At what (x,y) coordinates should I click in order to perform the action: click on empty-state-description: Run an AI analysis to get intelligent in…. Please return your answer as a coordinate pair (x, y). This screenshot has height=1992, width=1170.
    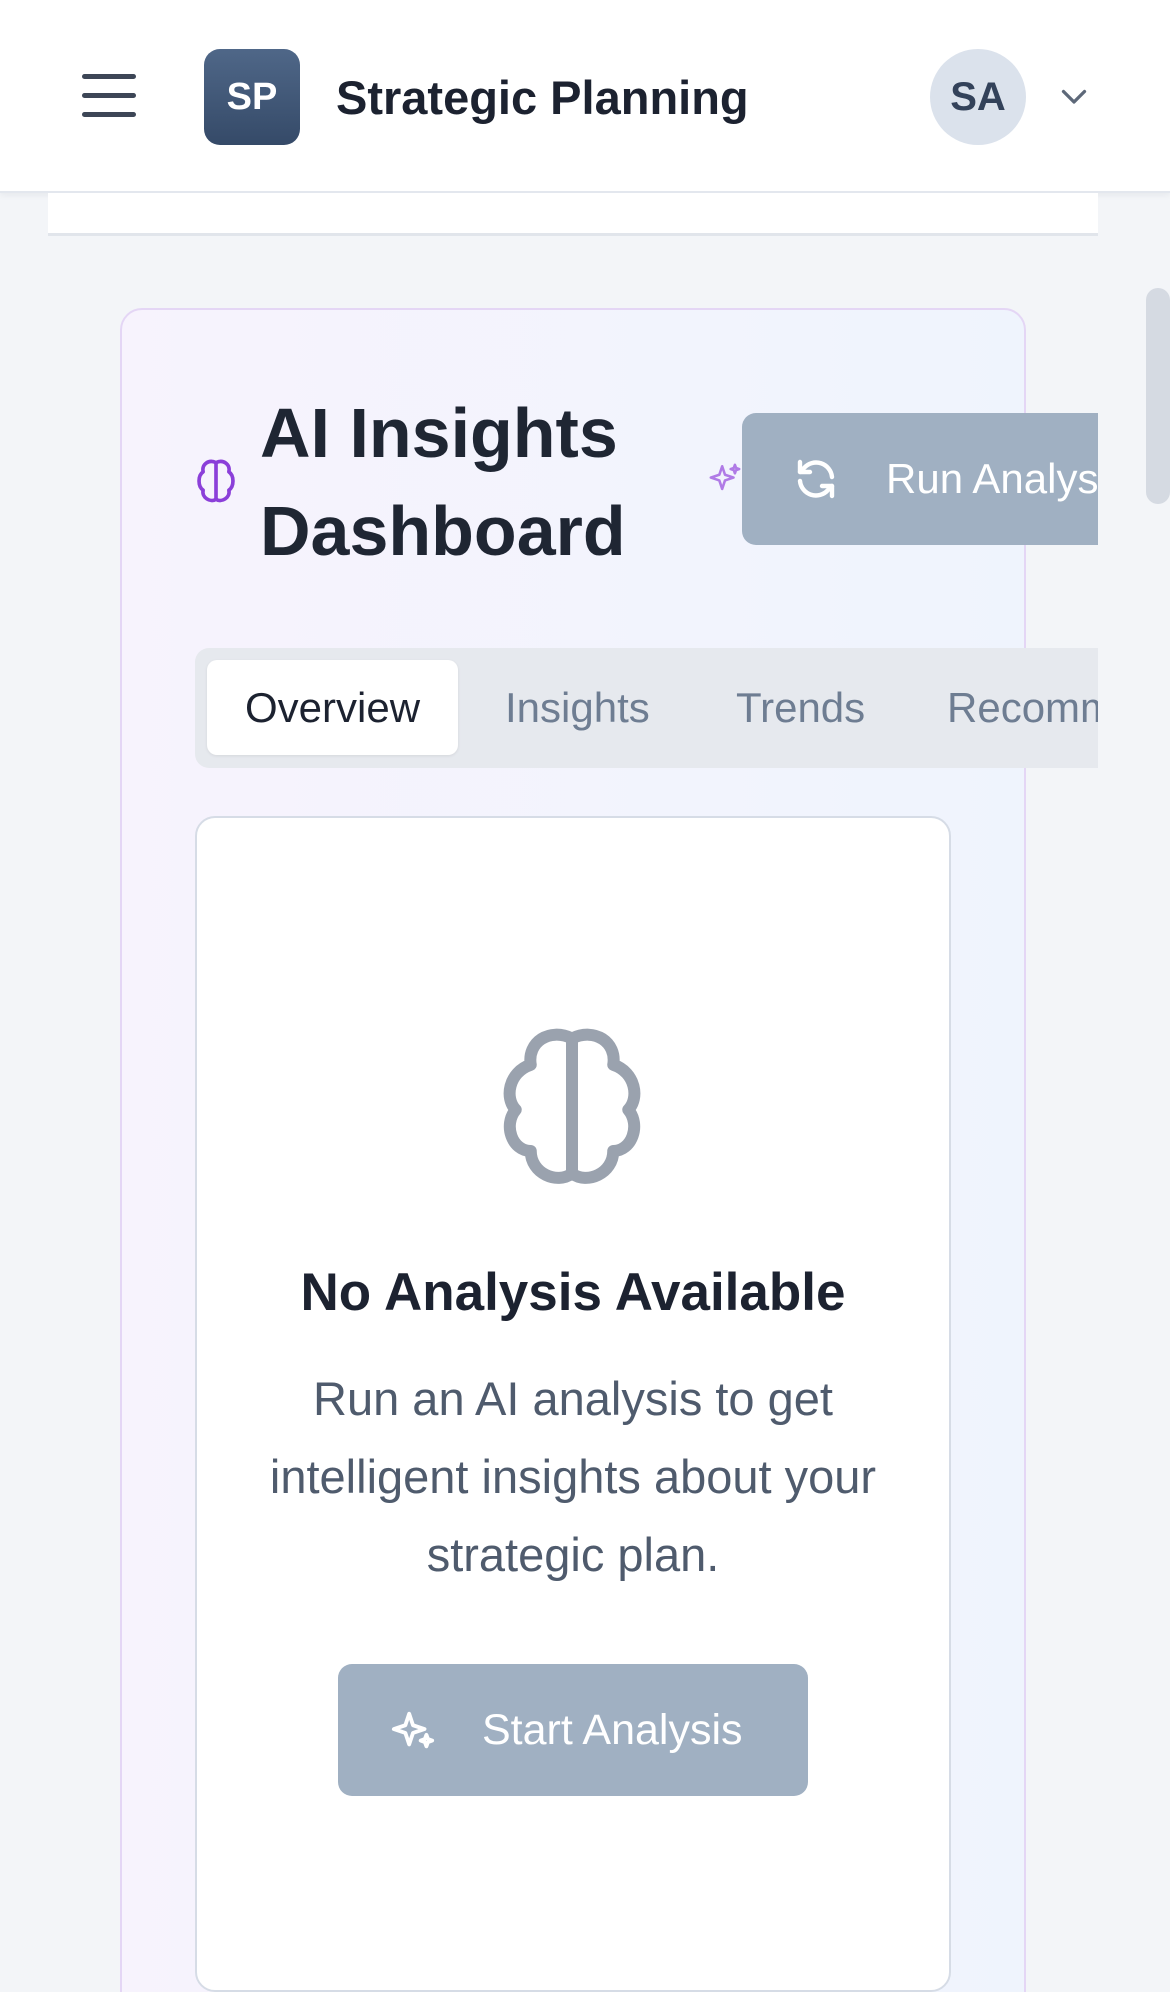
    Looking at the image, I should click on (573, 1476).